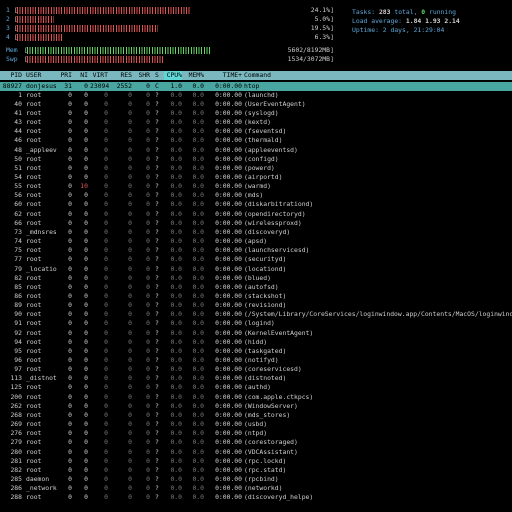 The width and height of the screenshot is (512, 512). I want to click on process-row: 279 root 0 0 0 0 0? 0.0 0.0 0:00.00 (corestoraged), so click(256, 442).